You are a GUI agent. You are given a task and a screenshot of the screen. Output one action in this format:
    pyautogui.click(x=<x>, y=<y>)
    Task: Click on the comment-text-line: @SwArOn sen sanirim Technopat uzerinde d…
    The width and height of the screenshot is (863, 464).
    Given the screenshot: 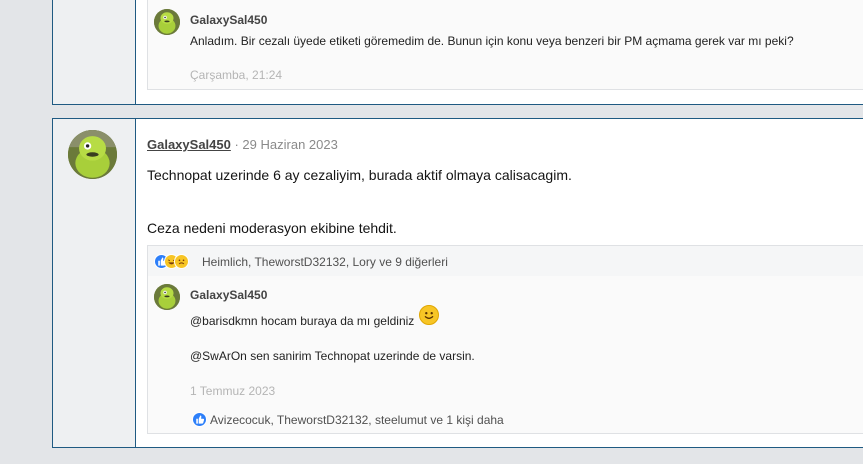 What is the action you would take?
    pyautogui.click(x=332, y=356)
    